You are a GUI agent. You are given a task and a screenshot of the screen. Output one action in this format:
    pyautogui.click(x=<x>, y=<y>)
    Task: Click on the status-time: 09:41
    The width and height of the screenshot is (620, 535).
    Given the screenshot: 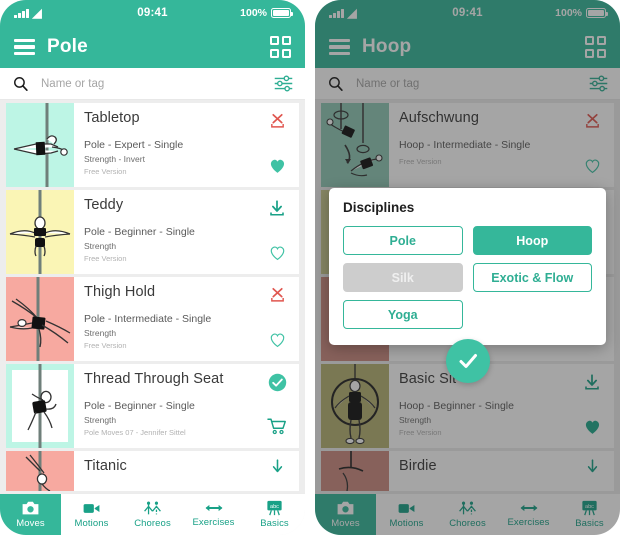 What is the action you would take?
    pyautogui.click(x=152, y=13)
    